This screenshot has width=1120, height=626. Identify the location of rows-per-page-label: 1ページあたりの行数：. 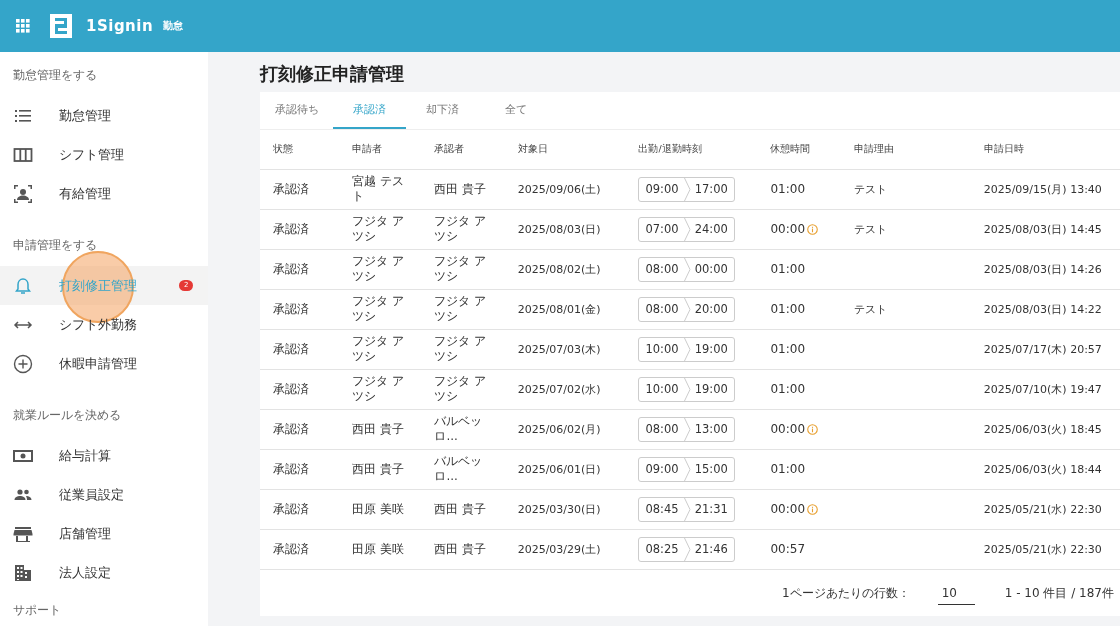
(846, 593).